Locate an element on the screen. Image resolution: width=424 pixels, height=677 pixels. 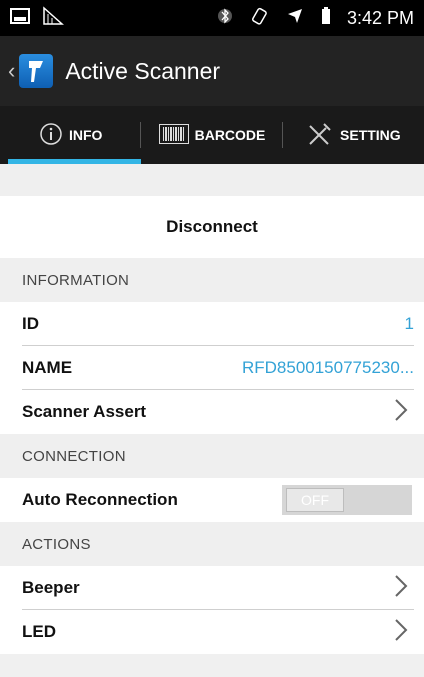
tab-setting-label: SETTING is located at coordinates (370, 135).